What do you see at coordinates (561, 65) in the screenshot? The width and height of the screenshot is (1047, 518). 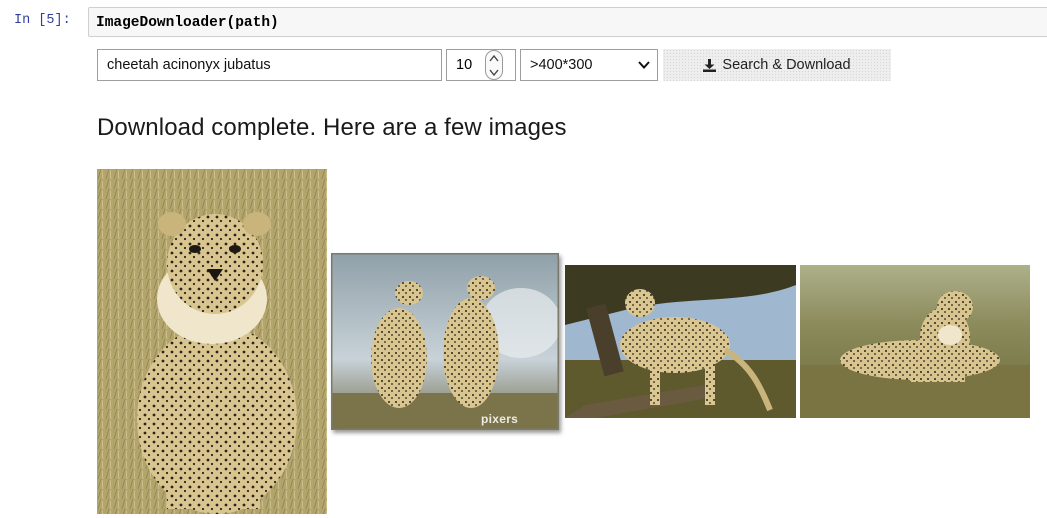 I see `size-select-value: >400*300` at bounding box center [561, 65].